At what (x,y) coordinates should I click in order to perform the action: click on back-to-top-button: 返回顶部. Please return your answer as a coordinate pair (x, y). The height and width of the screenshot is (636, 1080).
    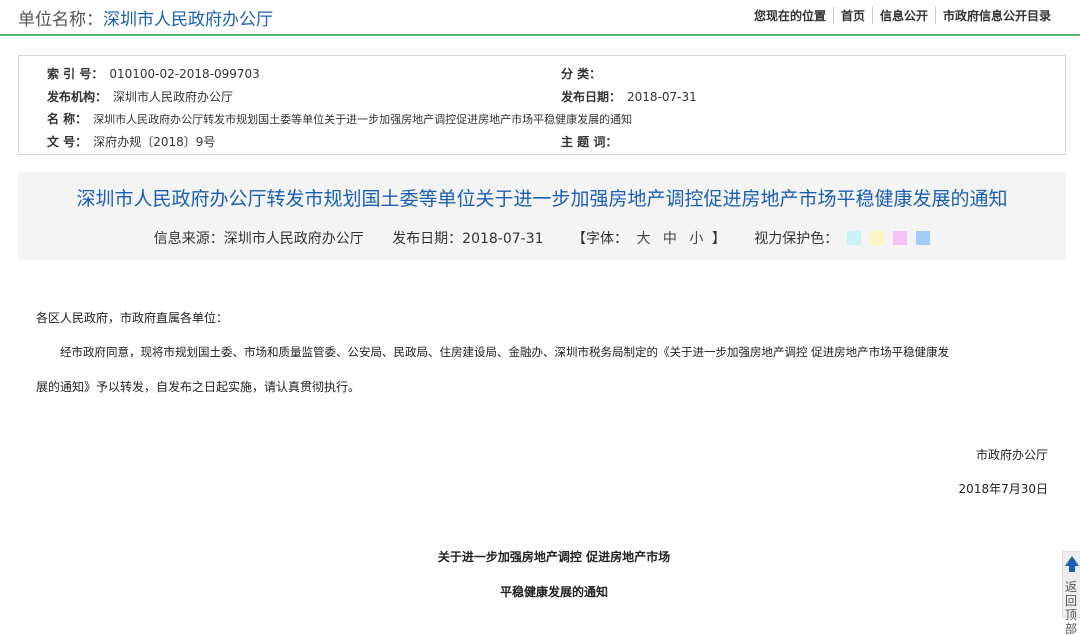
    Looking at the image, I should click on (1071, 593).